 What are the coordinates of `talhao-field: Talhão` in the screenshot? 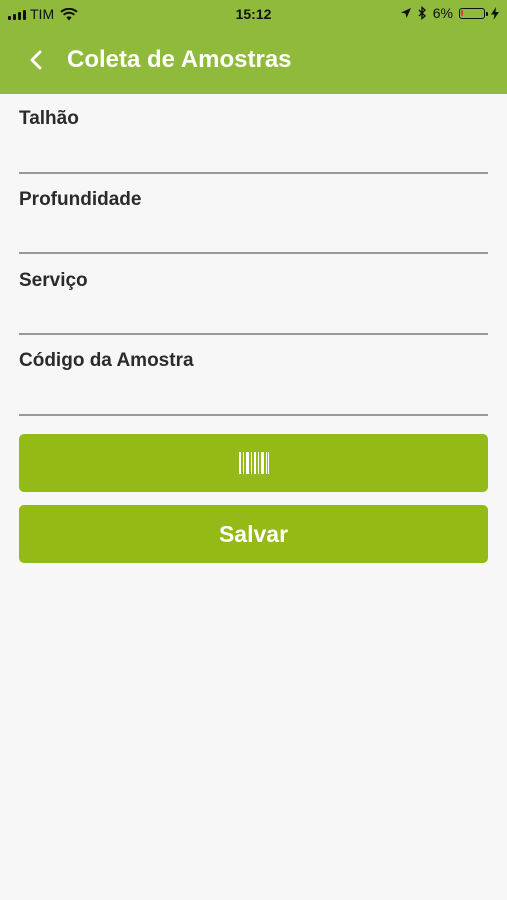 It's located at (253, 141).